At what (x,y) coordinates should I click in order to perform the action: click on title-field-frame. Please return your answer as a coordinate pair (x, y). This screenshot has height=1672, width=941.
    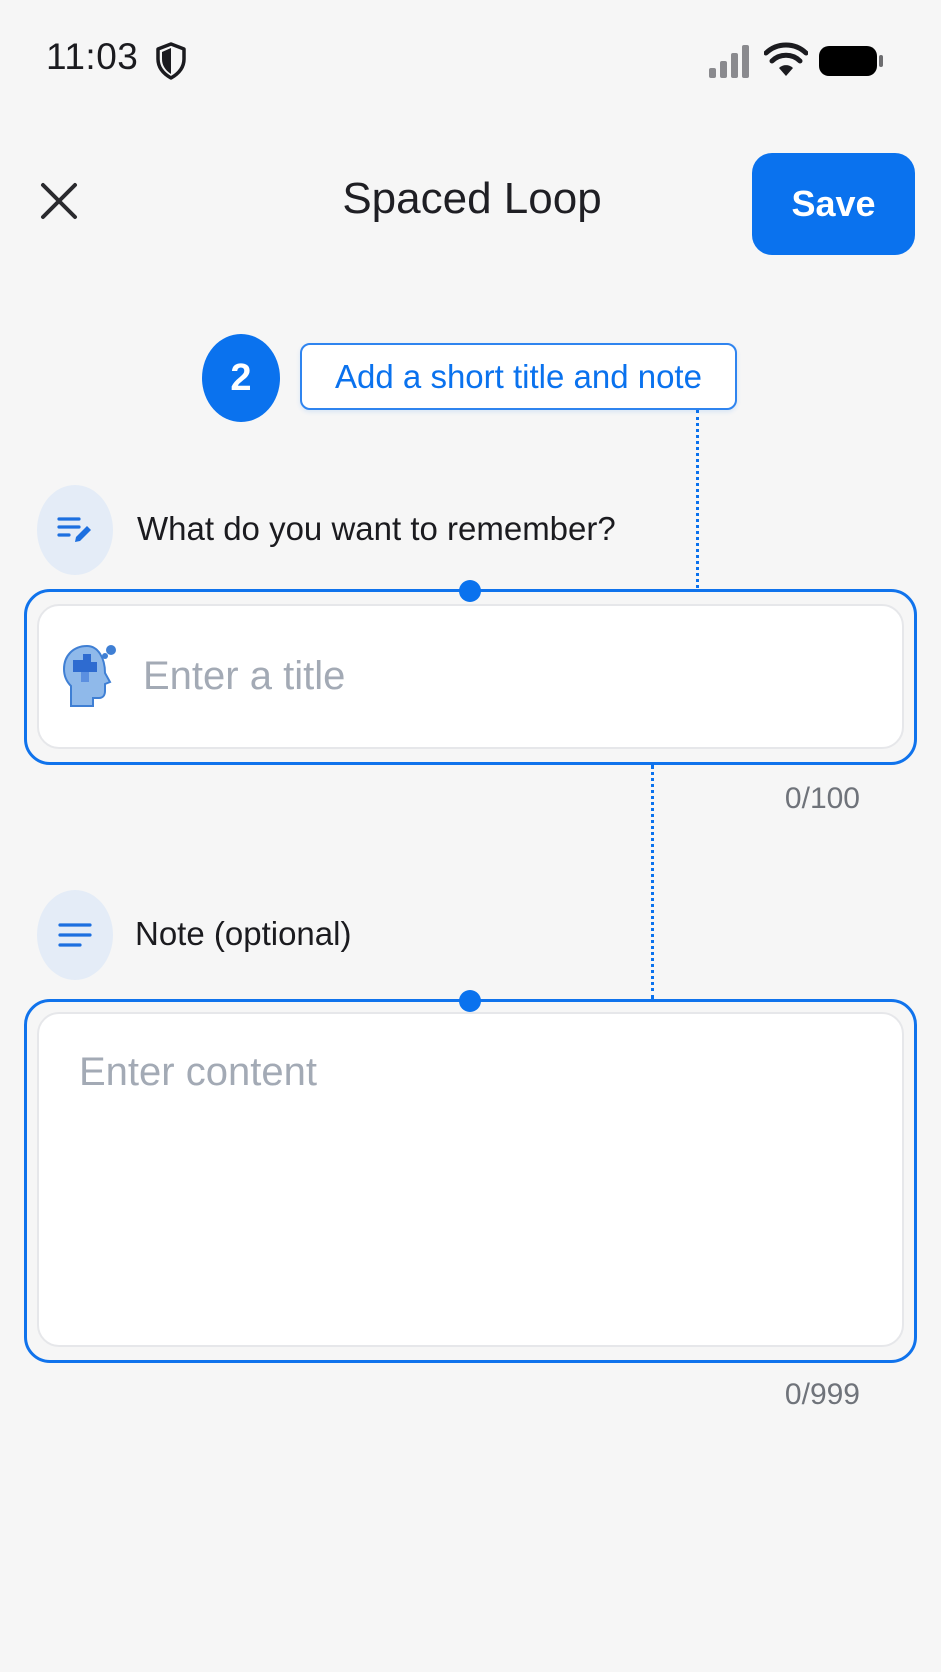
    Looking at the image, I should click on (470, 677).